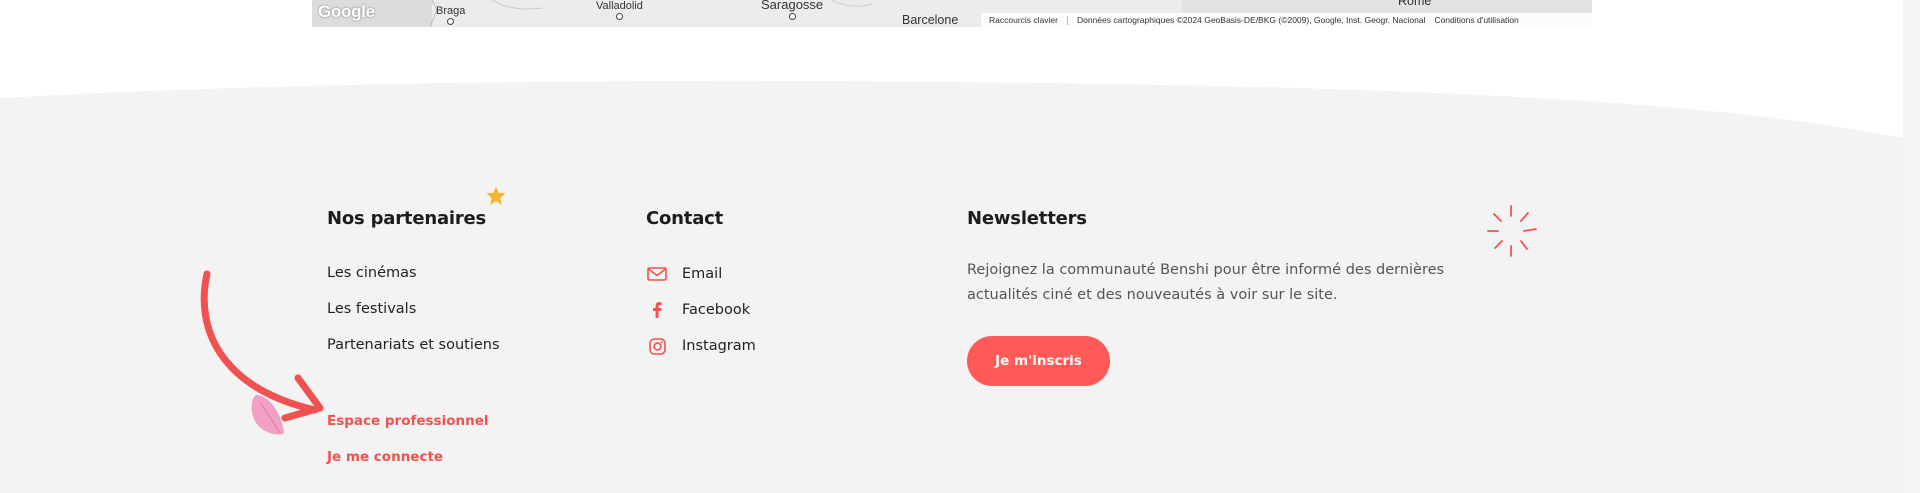  Describe the element at coordinates (1476, 20) in the screenshot. I see `terms-link: Conditions d'utilisation` at that location.